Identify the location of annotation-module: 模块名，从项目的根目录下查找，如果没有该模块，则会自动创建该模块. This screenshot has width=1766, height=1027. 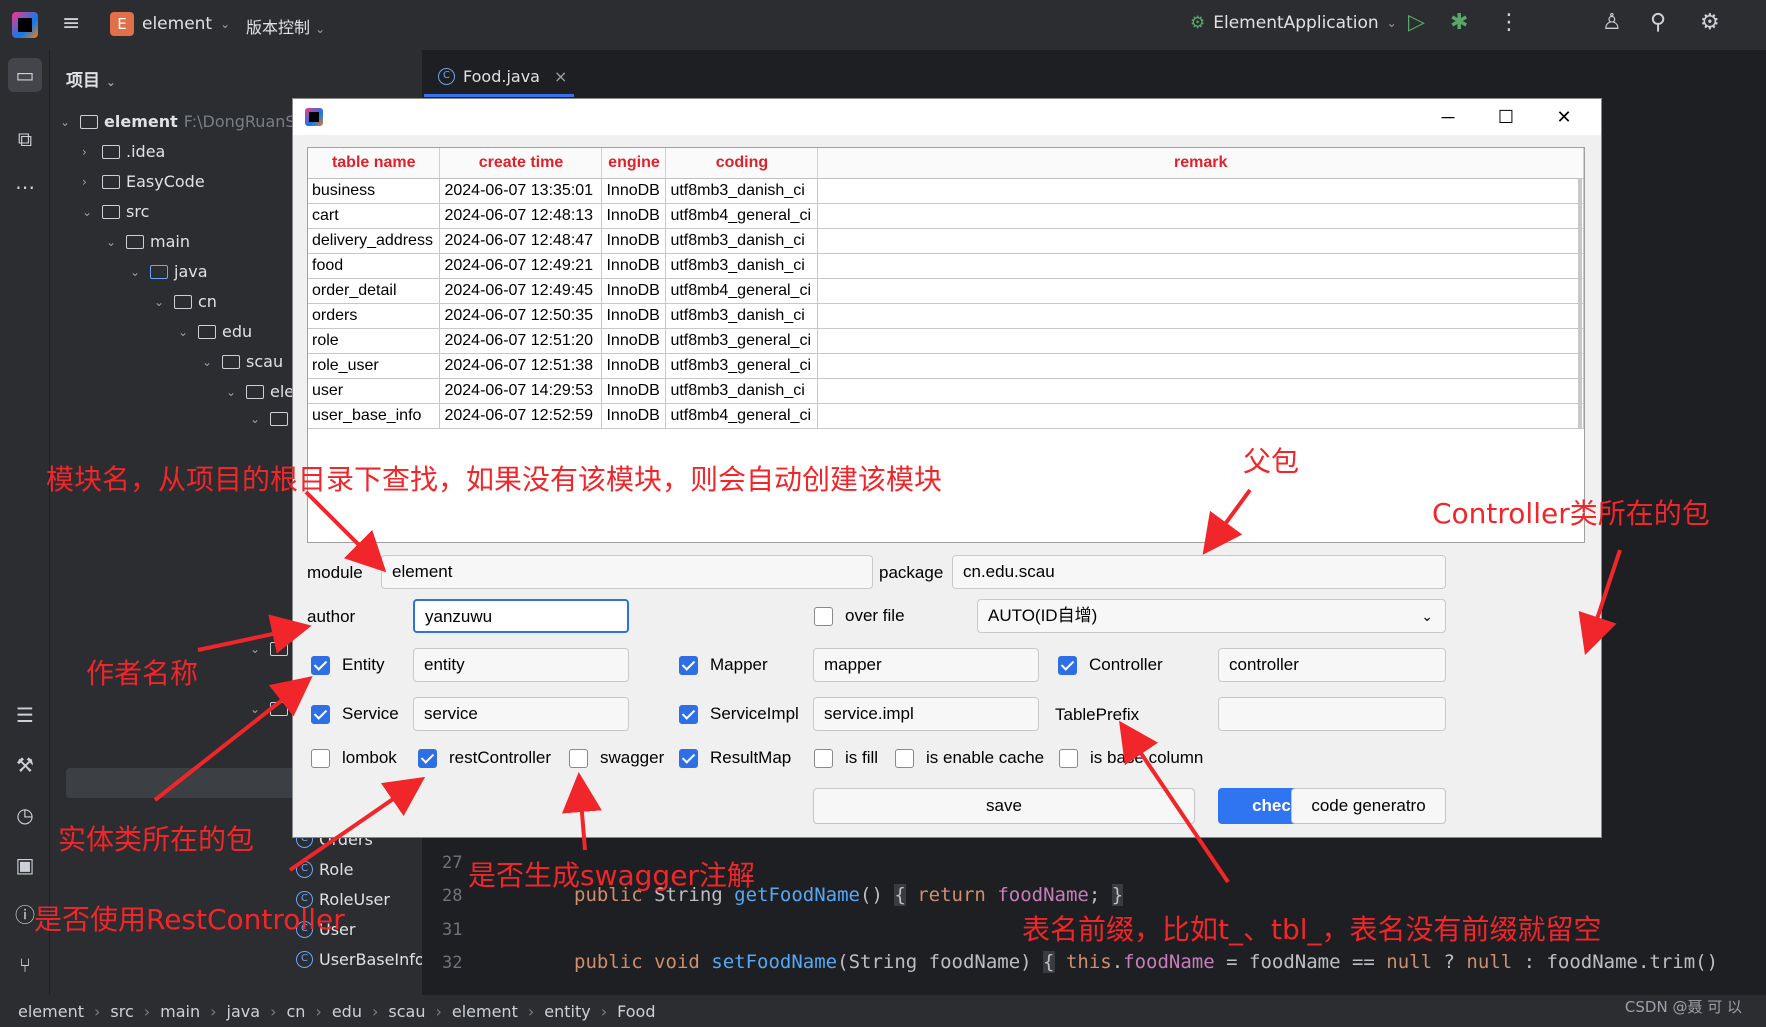
(494, 479).